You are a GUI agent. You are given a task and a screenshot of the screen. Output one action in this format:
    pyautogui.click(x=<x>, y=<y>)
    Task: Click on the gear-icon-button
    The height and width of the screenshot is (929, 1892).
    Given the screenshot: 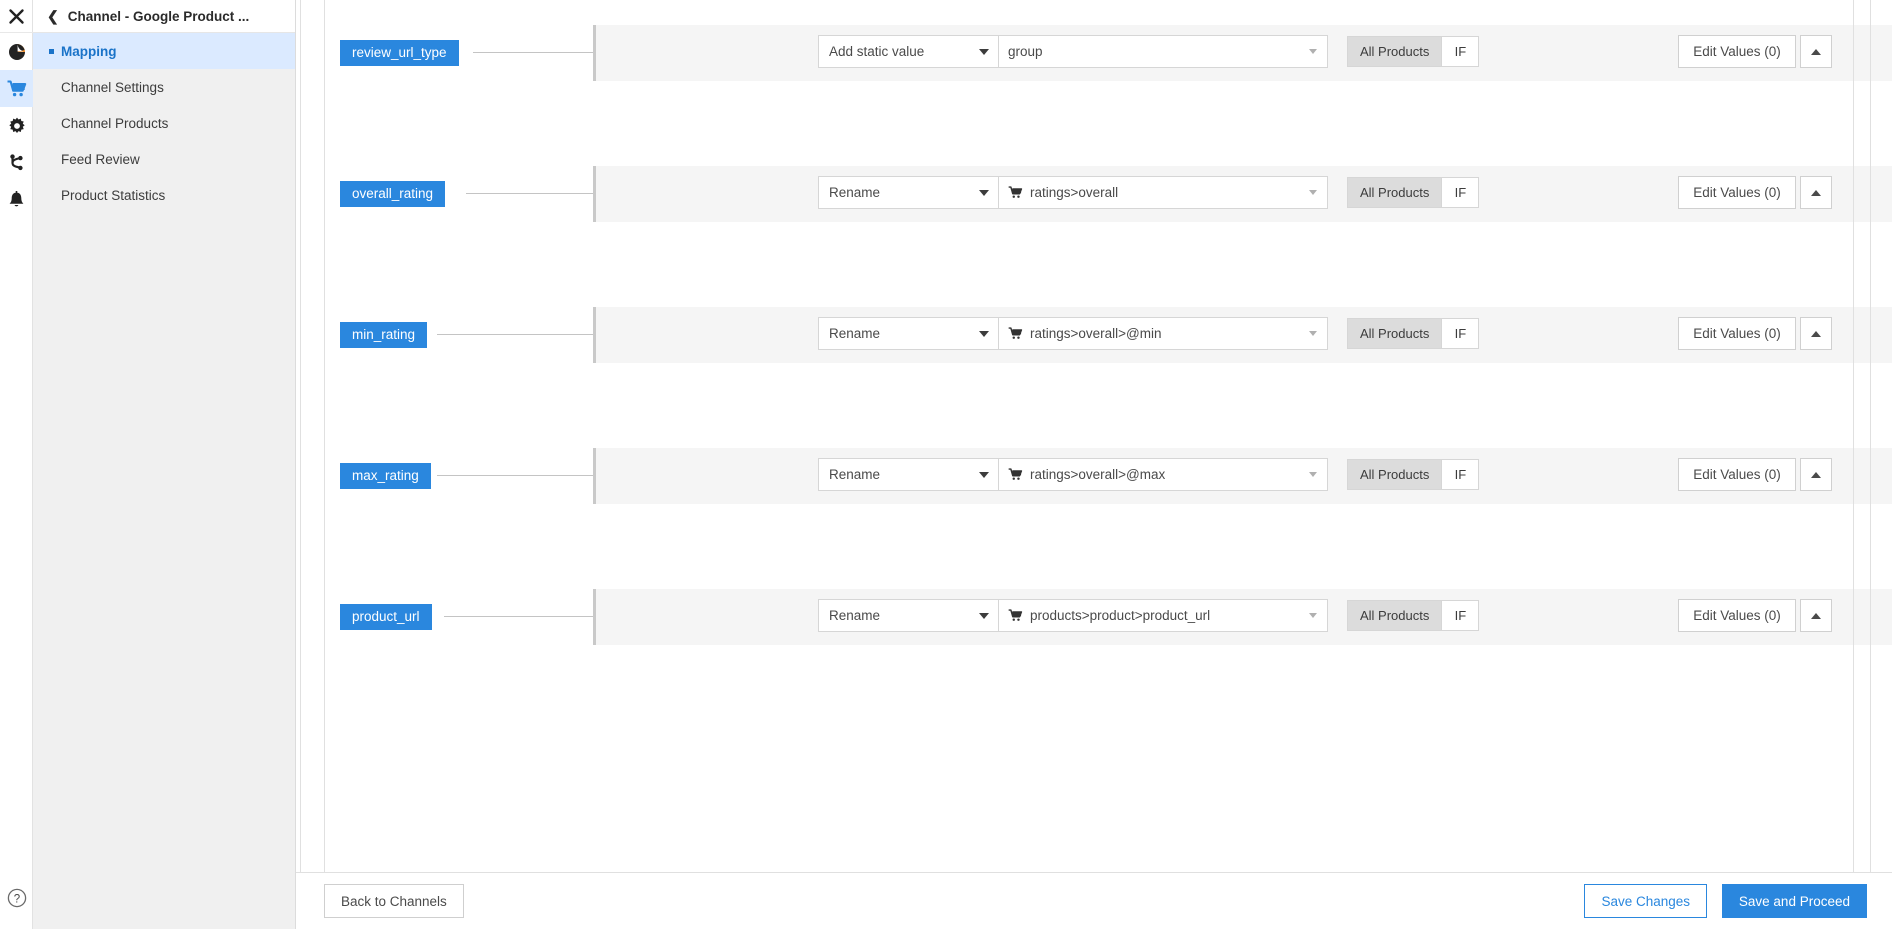 What is the action you would take?
    pyautogui.click(x=16, y=125)
    